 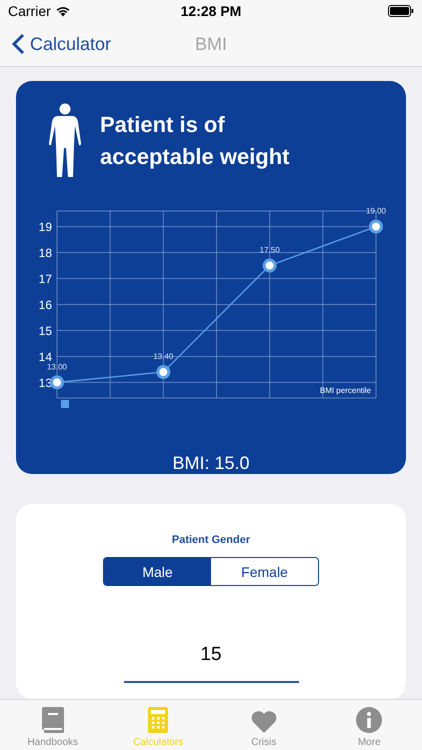 What do you see at coordinates (45, 331) in the screenshot?
I see `y-tick-label: 15` at bounding box center [45, 331].